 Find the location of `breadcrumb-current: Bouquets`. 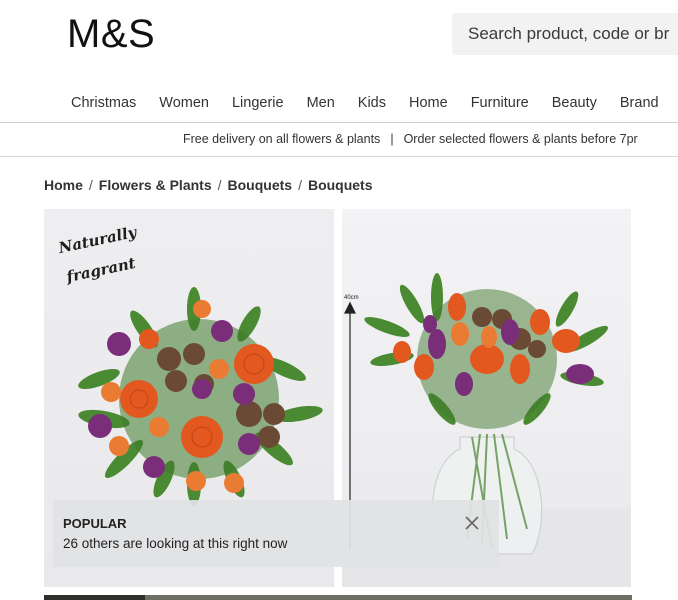

breadcrumb-current: Bouquets is located at coordinates (340, 185).